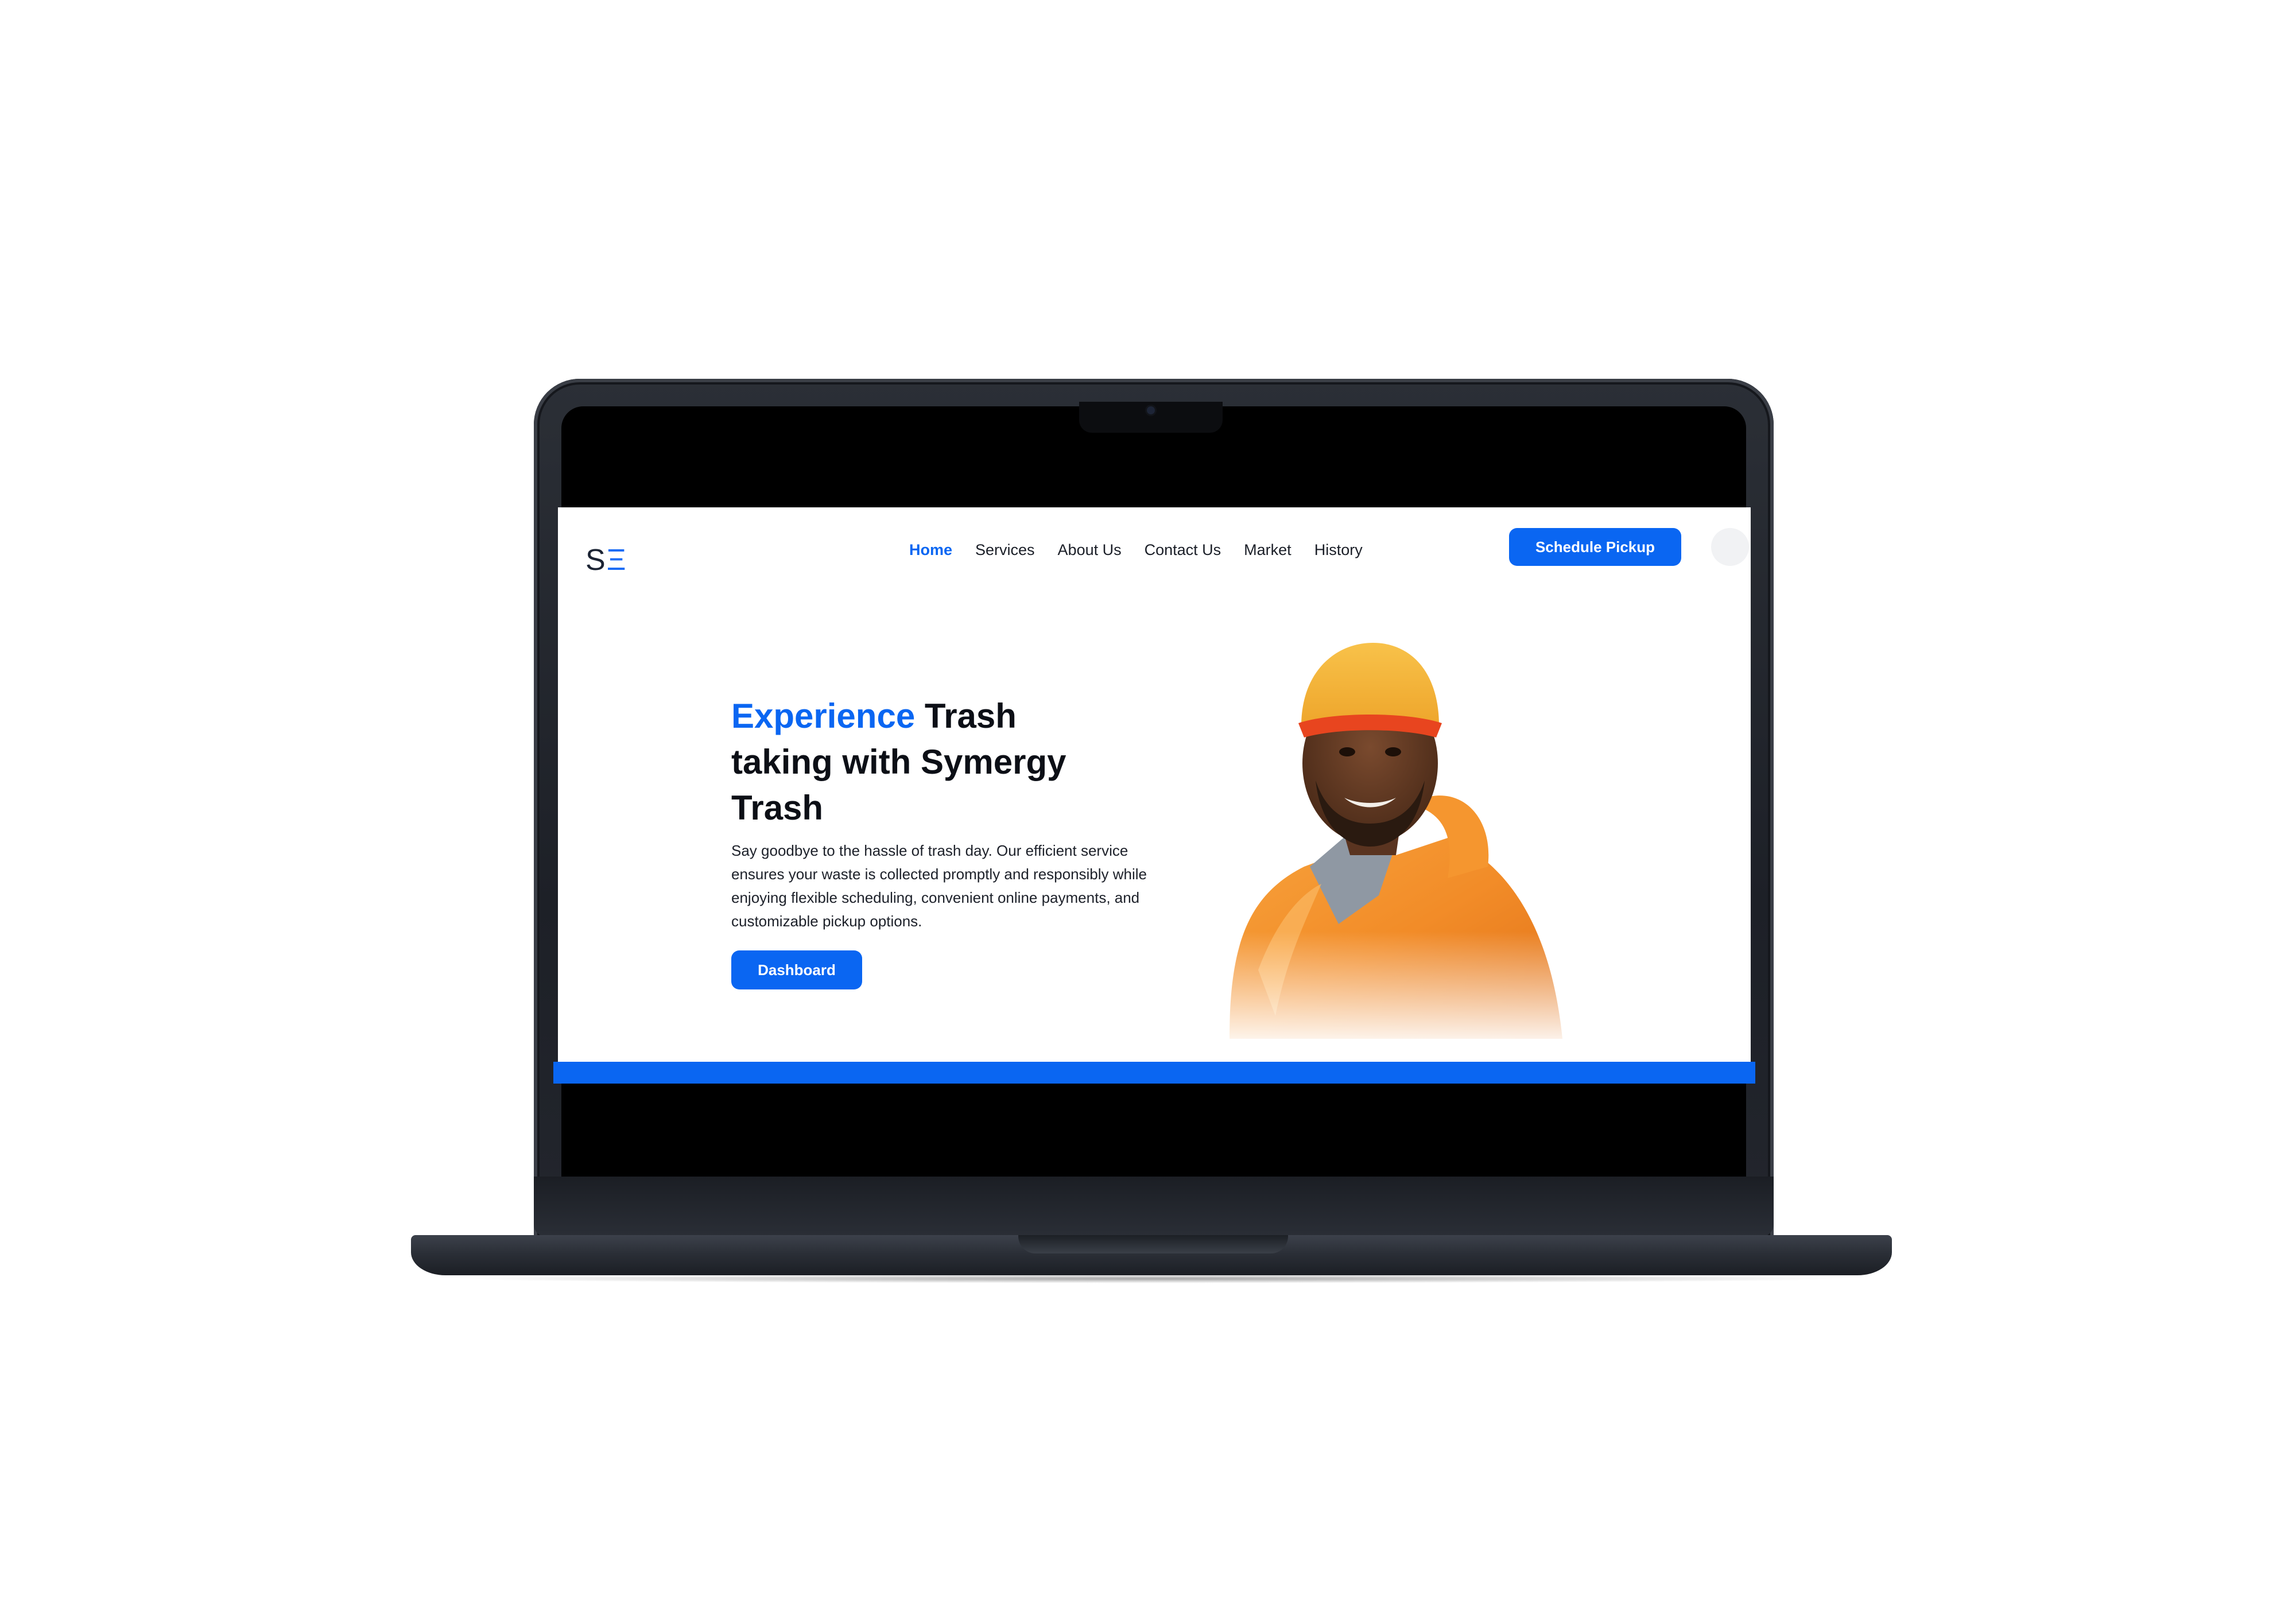 Image resolution: width=2296 pixels, height=1607 pixels. What do you see at coordinates (1338, 550) in the screenshot?
I see `nav-item-history: History` at bounding box center [1338, 550].